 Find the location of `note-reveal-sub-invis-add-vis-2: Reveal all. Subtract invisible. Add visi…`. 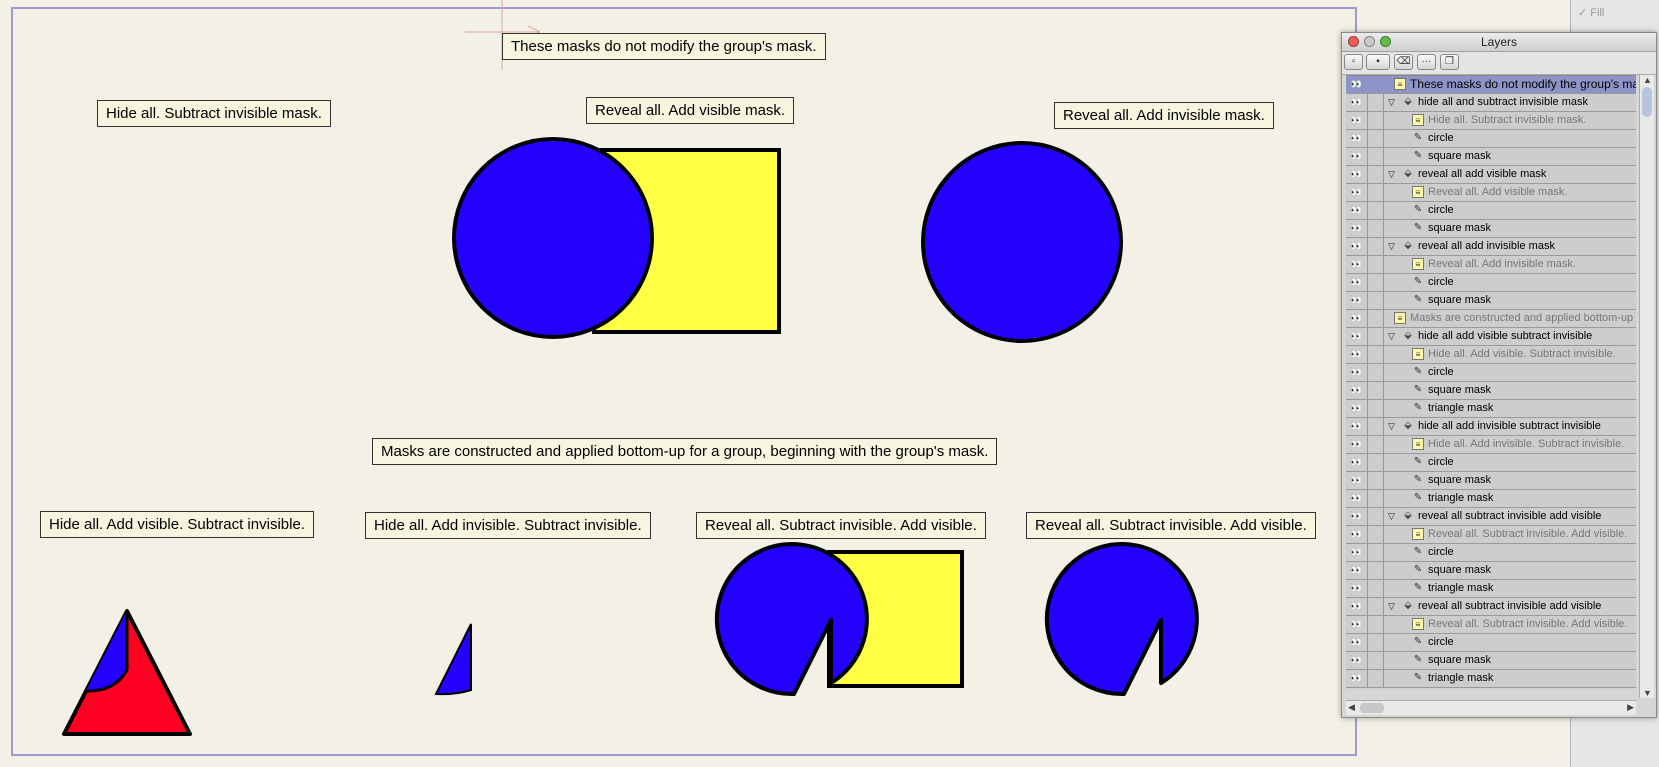

note-reveal-sub-invis-add-vis-2: Reveal all. Subtract invisible. Add visi… is located at coordinates (1171, 525).